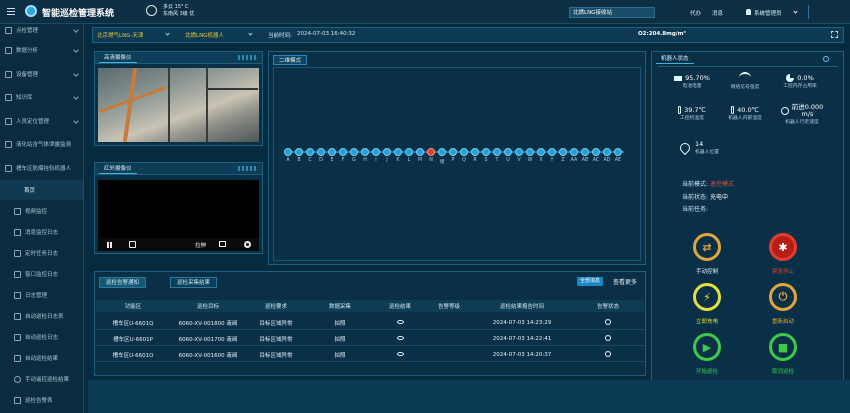  What do you see at coordinates (469, 396) in the screenshot?
I see `footer-band` at bounding box center [469, 396].